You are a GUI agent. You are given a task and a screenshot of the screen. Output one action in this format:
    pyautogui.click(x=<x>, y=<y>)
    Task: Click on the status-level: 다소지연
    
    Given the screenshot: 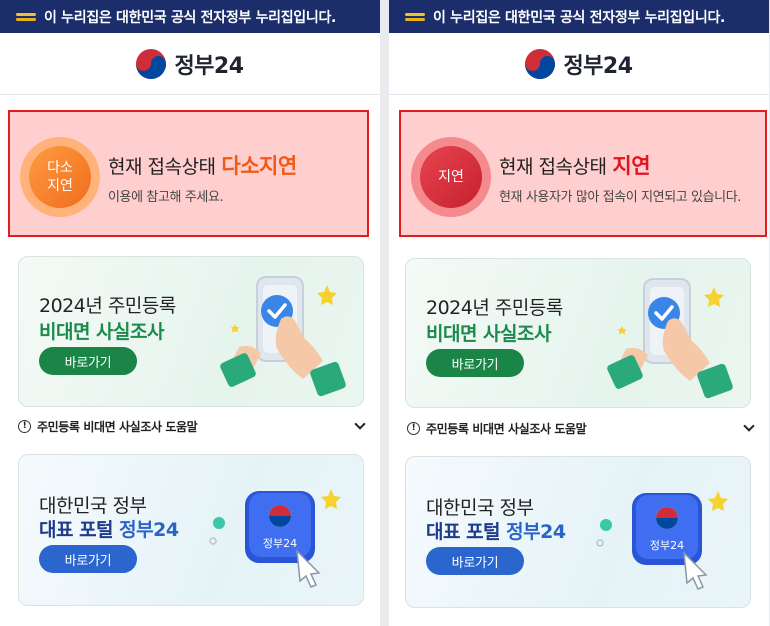 What is the action you would take?
    pyautogui.click(x=259, y=166)
    